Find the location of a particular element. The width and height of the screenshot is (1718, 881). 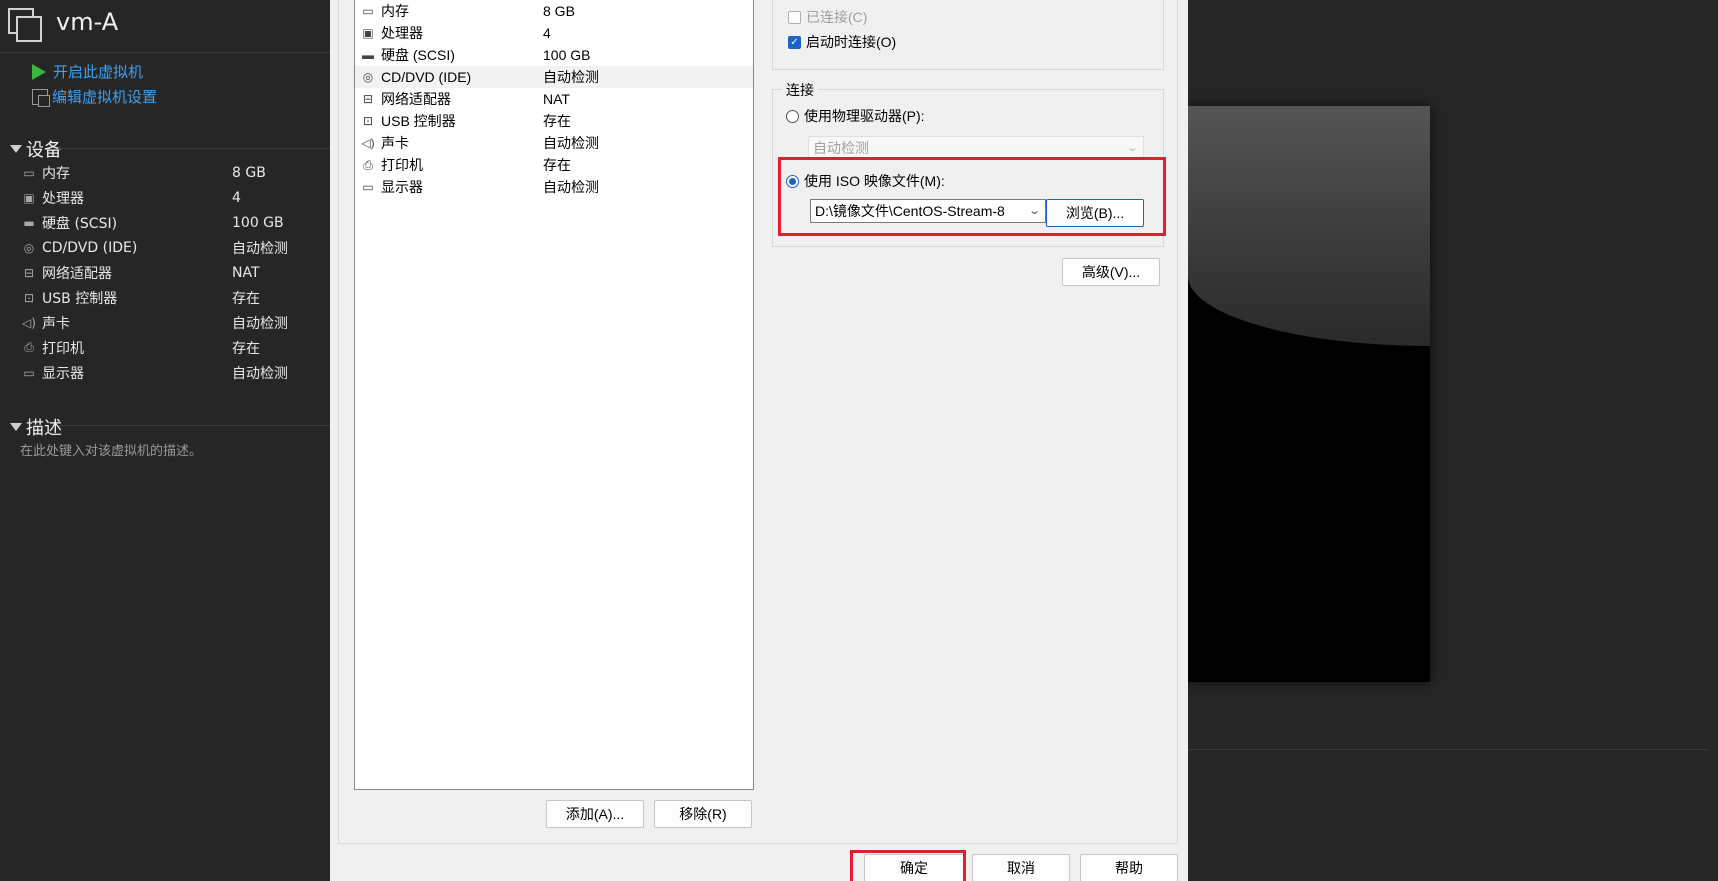

device-row: ◁) 声卡 自动检测 is located at coordinates (175, 322).